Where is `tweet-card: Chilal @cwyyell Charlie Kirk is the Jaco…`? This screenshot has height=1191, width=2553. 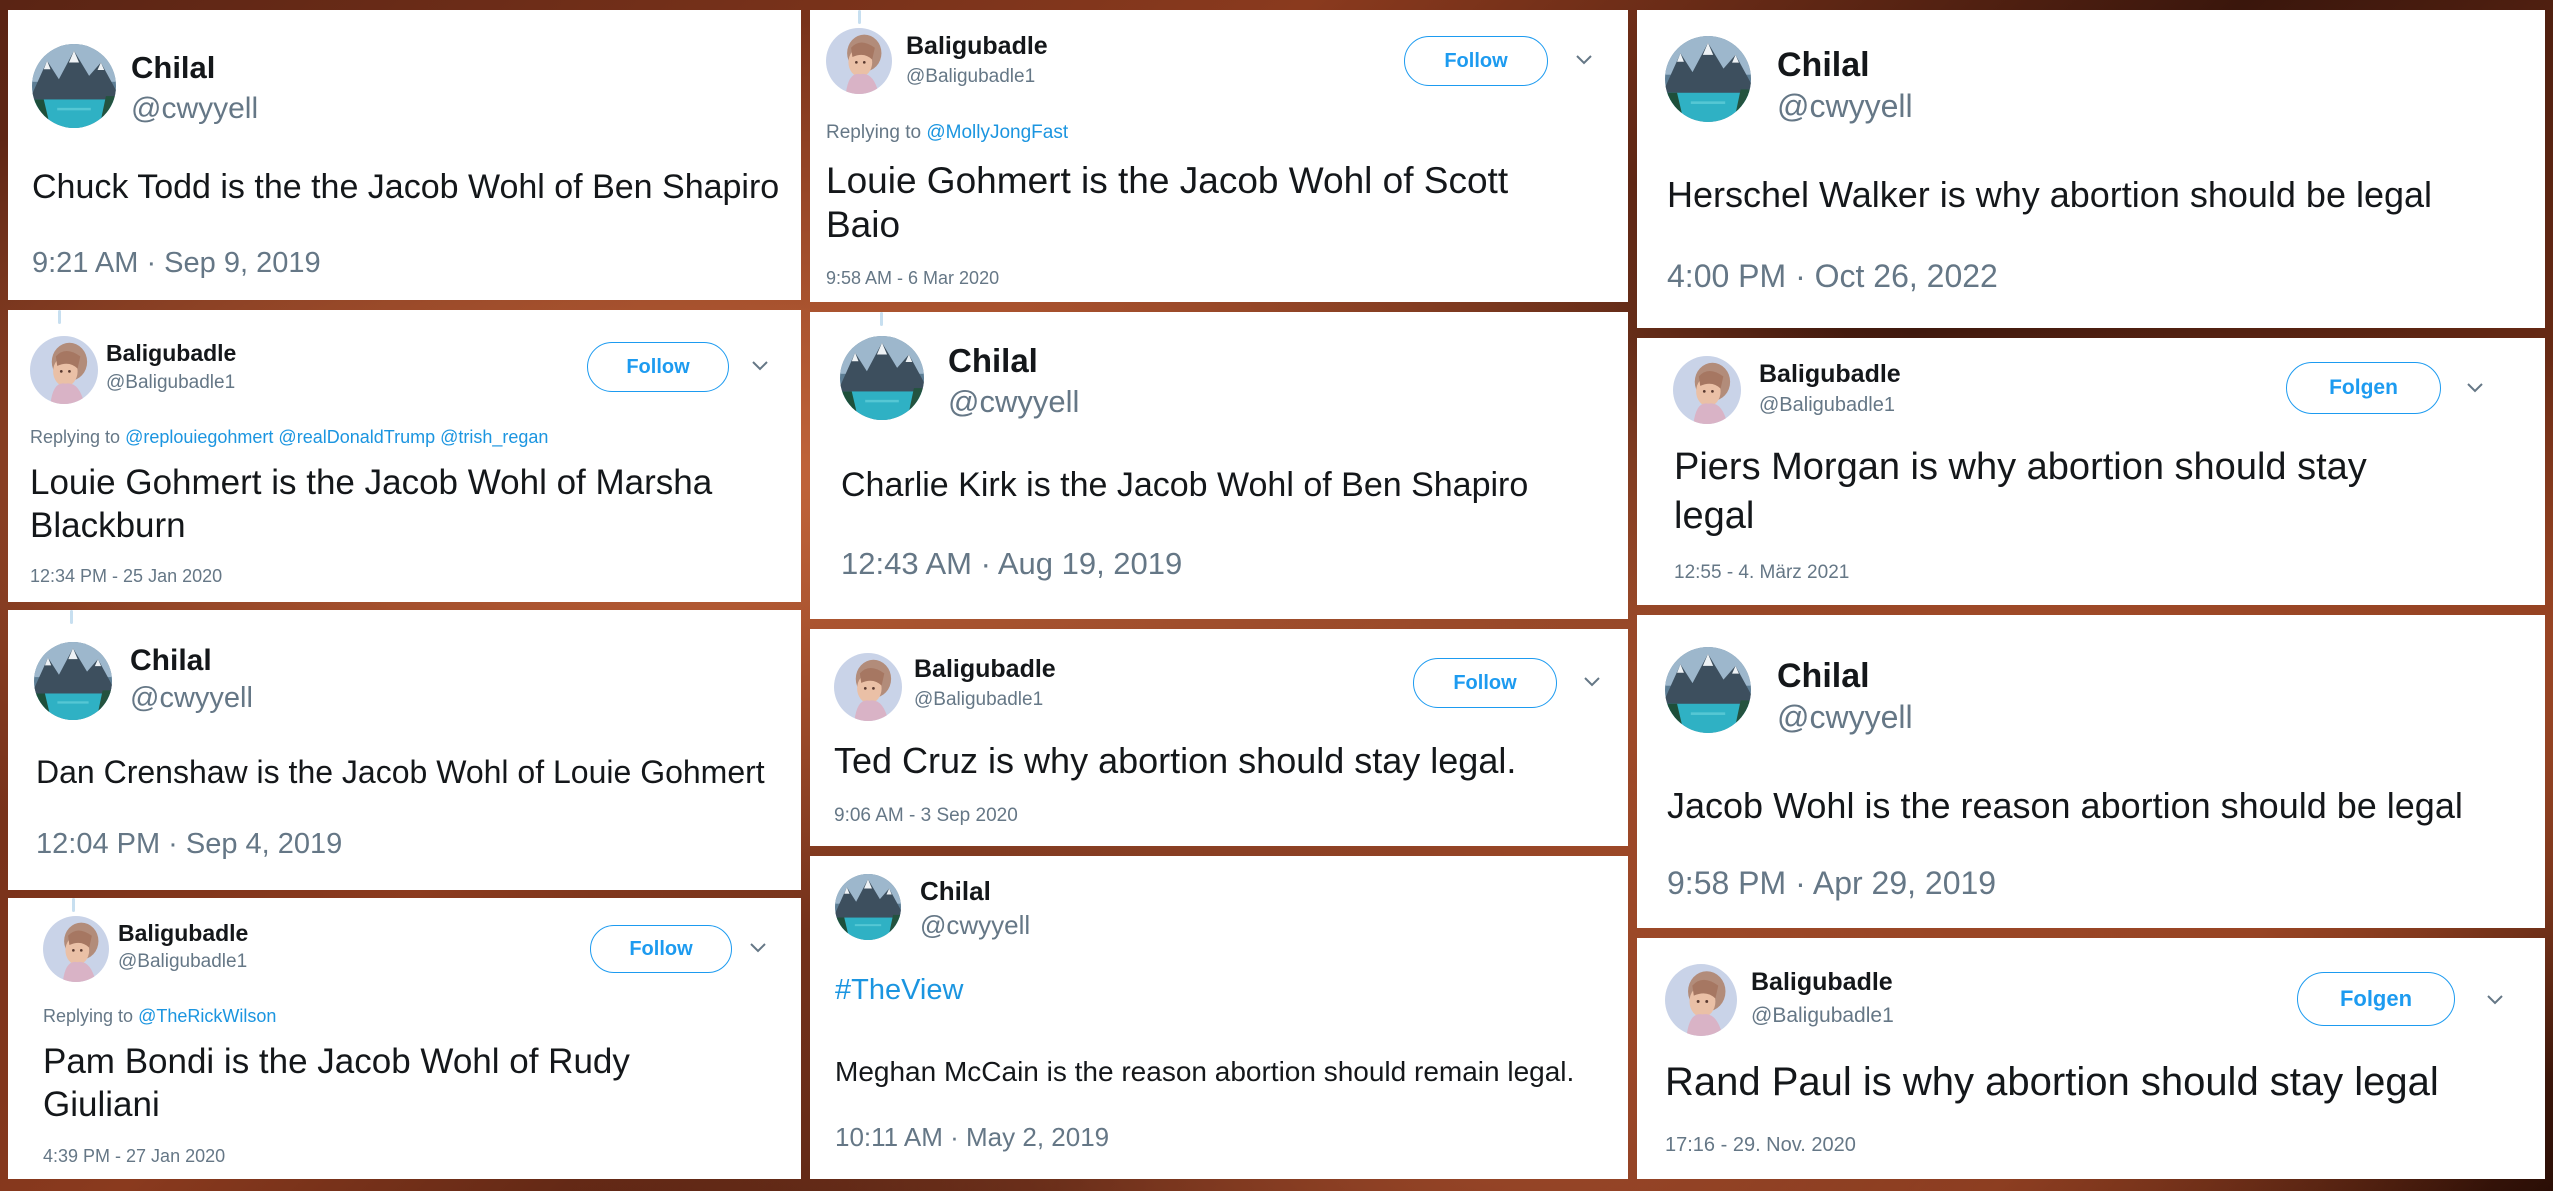 tweet-card: Chilal @cwyyell Charlie Kirk is the Jaco… is located at coordinates (1219, 465).